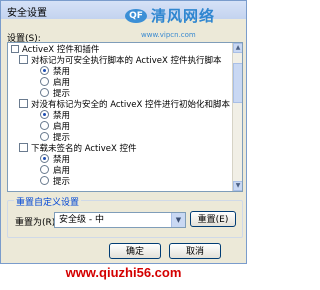  Describe the element at coordinates (168, 35) in the screenshot. I see `watermark-url: www.vipcn.com` at that location.